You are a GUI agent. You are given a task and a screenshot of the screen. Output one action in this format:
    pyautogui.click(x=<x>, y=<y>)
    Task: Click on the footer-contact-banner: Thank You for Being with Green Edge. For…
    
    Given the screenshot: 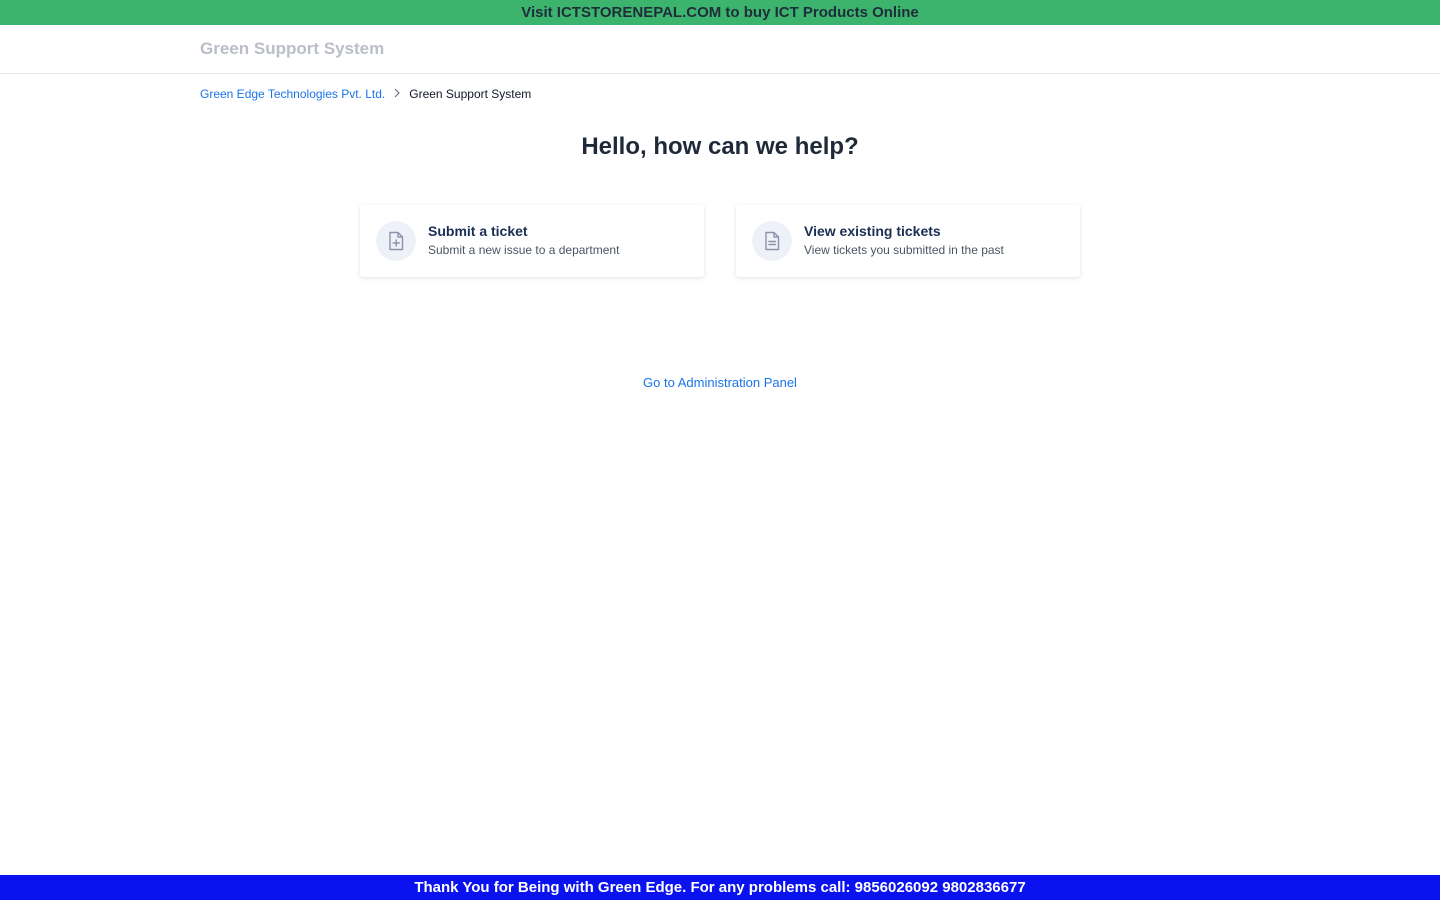 What is the action you would take?
    pyautogui.click(x=720, y=887)
    